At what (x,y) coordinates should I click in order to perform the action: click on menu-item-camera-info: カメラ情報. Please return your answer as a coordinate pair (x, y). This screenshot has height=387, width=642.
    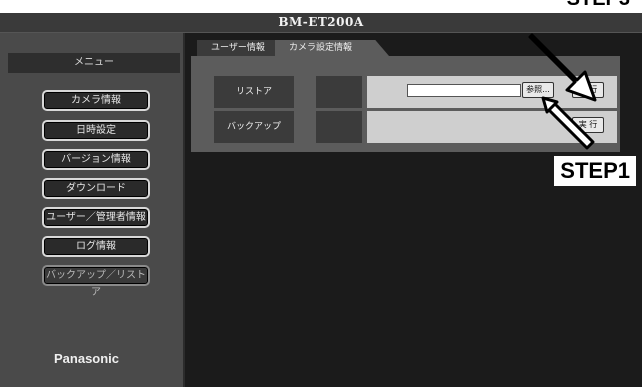
    Looking at the image, I should click on (96, 100).